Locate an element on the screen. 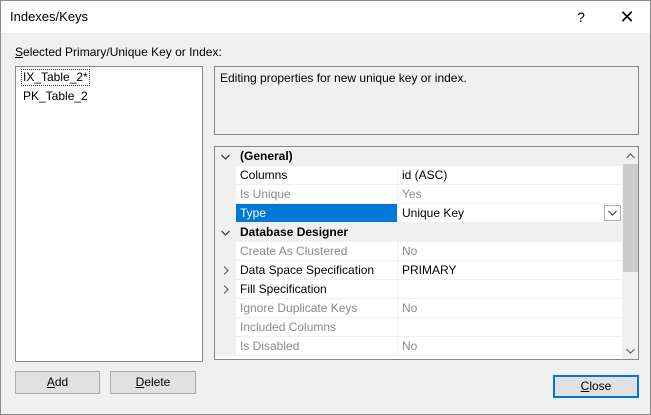  scroll-down-icon is located at coordinates (630, 350).